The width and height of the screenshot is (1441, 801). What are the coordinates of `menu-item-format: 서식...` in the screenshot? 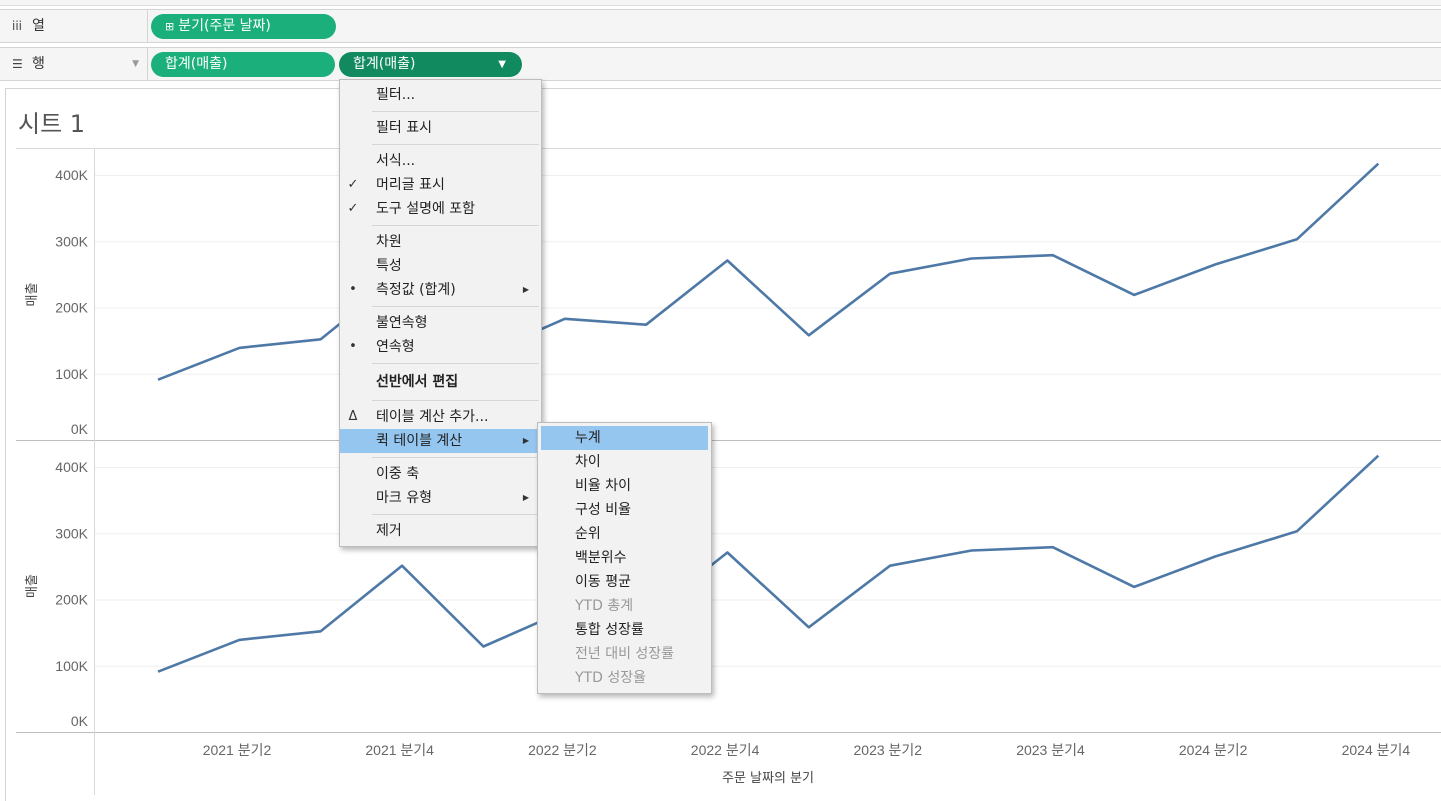 It's located at (440, 161).